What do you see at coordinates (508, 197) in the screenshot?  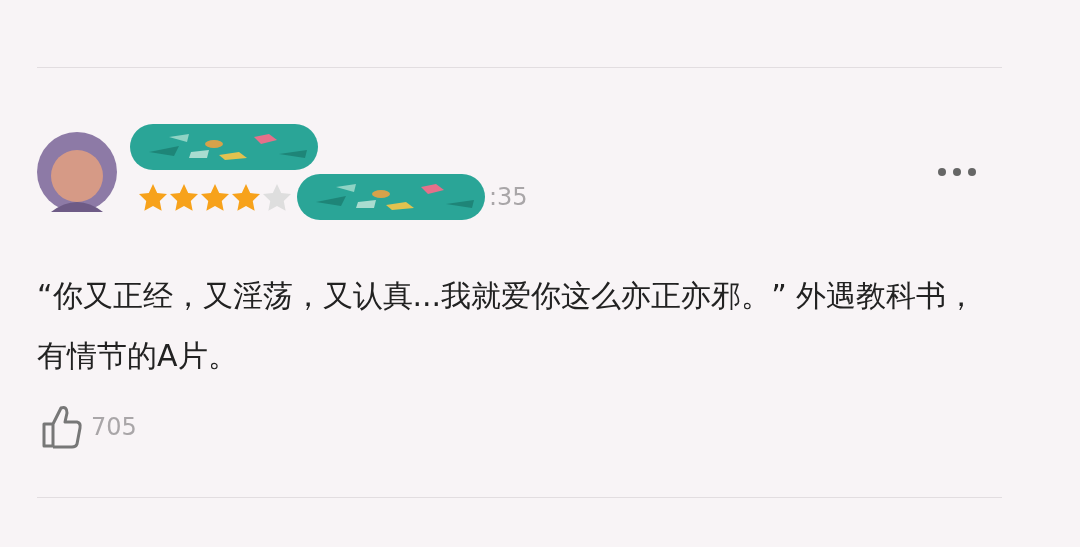 I see `review-time: :35` at bounding box center [508, 197].